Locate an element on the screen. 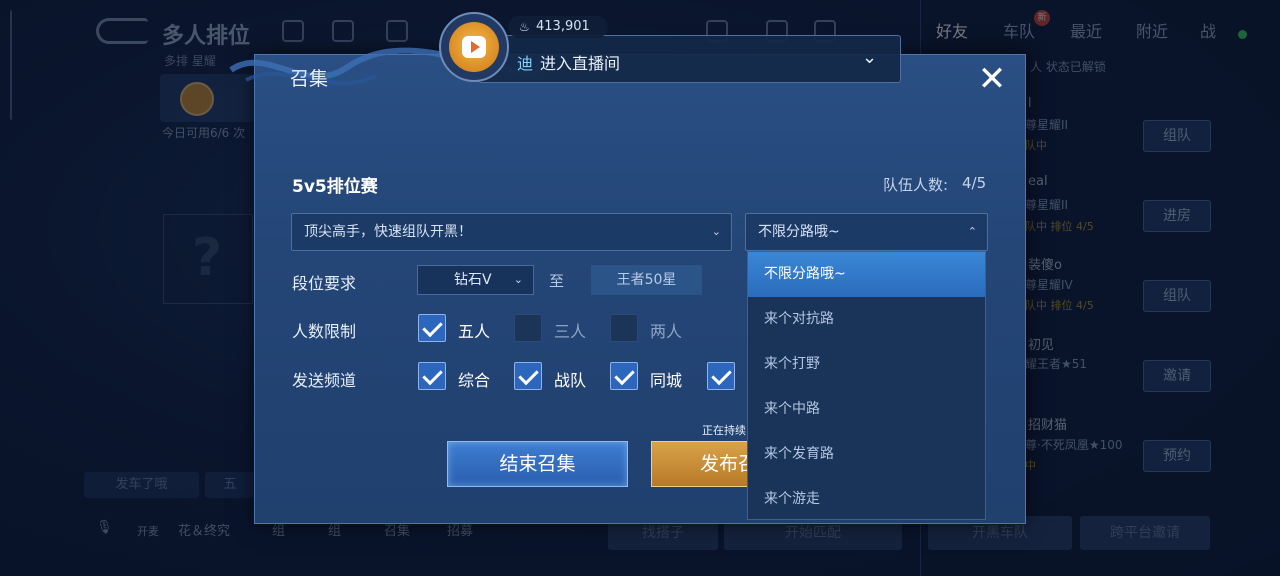 Image resolution: width=1280 pixels, height=576 pixels. channel-extra-checkbox is located at coordinates (721, 376).